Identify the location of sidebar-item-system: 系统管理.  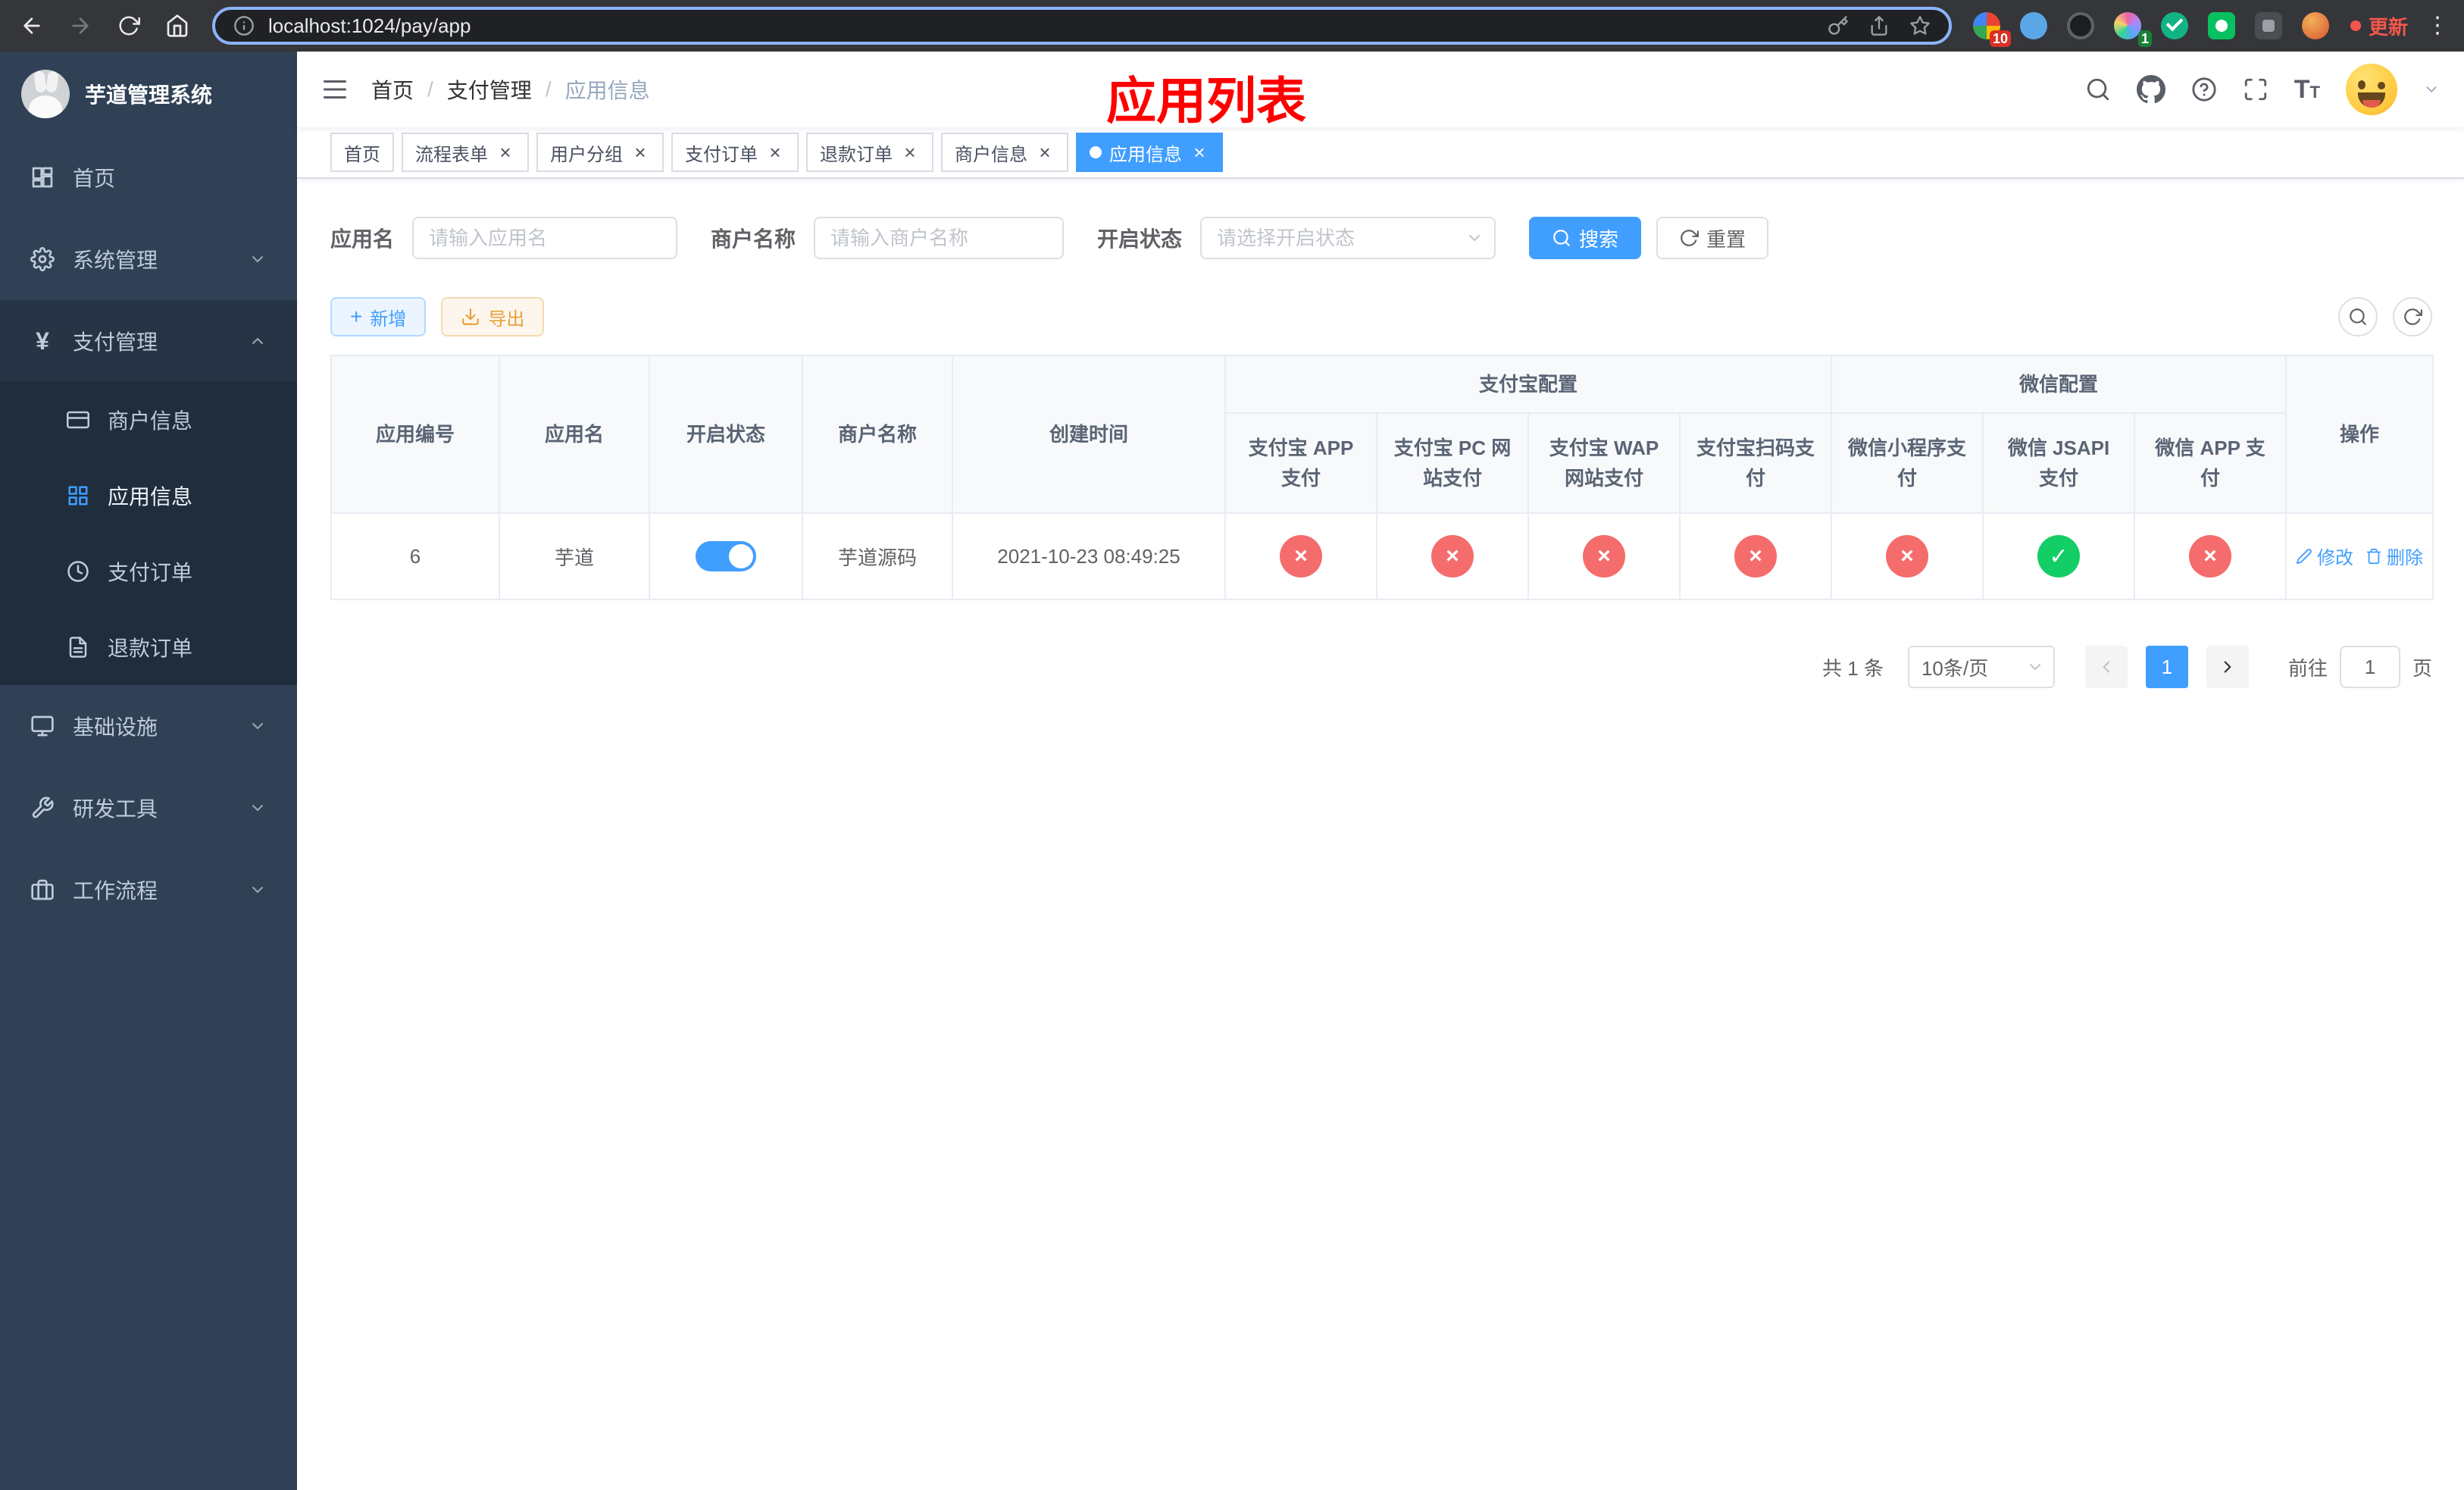
(148, 259).